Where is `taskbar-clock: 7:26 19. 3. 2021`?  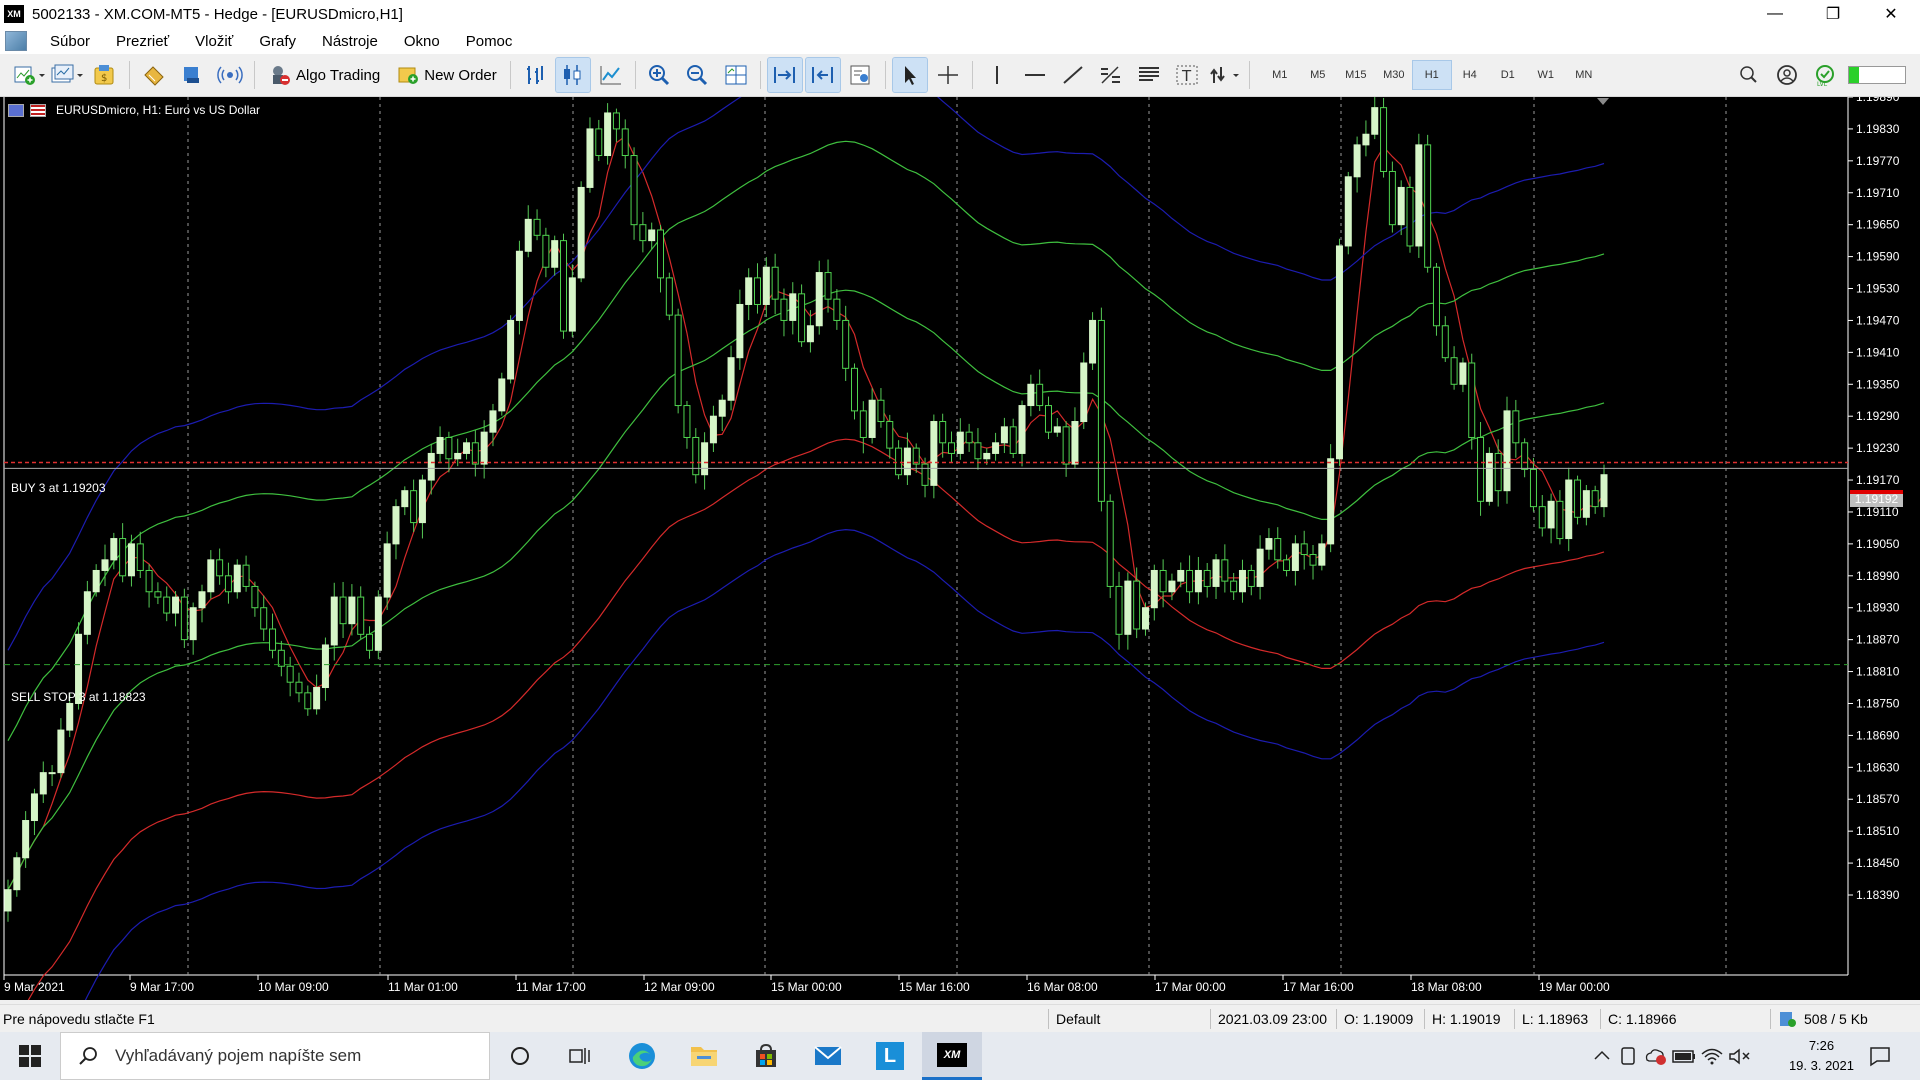
taskbar-clock: 7:26 19. 3. 2021 is located at coordinates (1821, 1056).